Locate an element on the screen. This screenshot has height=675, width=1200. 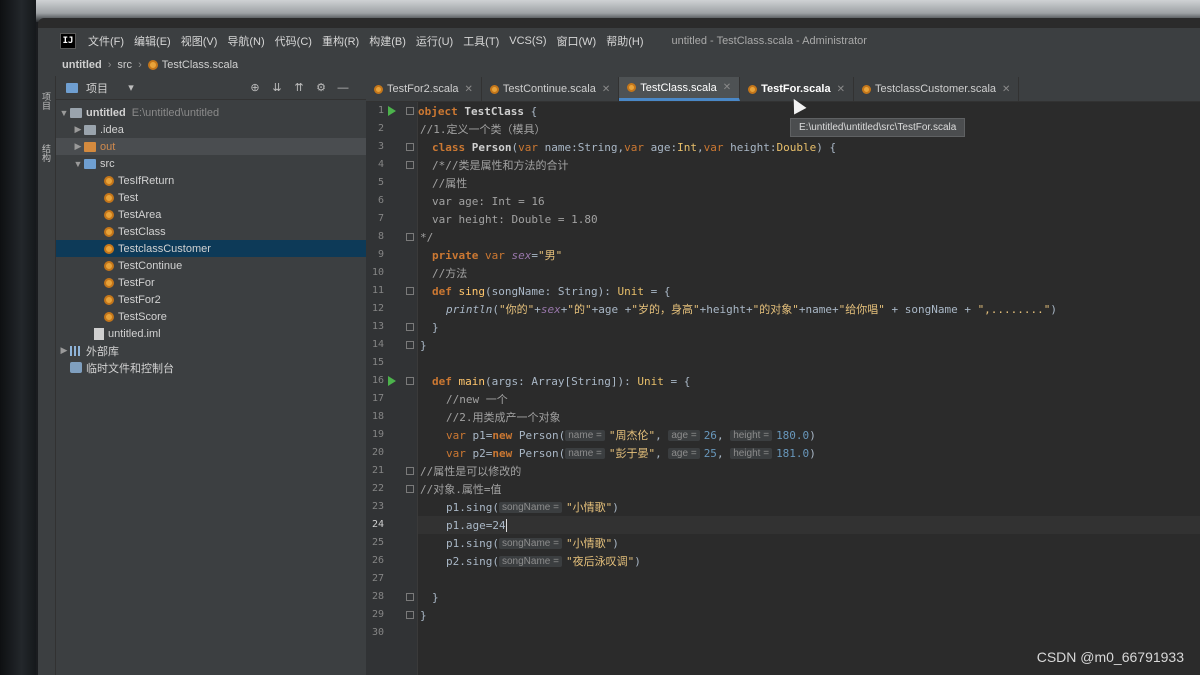
code-line: private var sex = "男" is located at coordinates (809, 255).